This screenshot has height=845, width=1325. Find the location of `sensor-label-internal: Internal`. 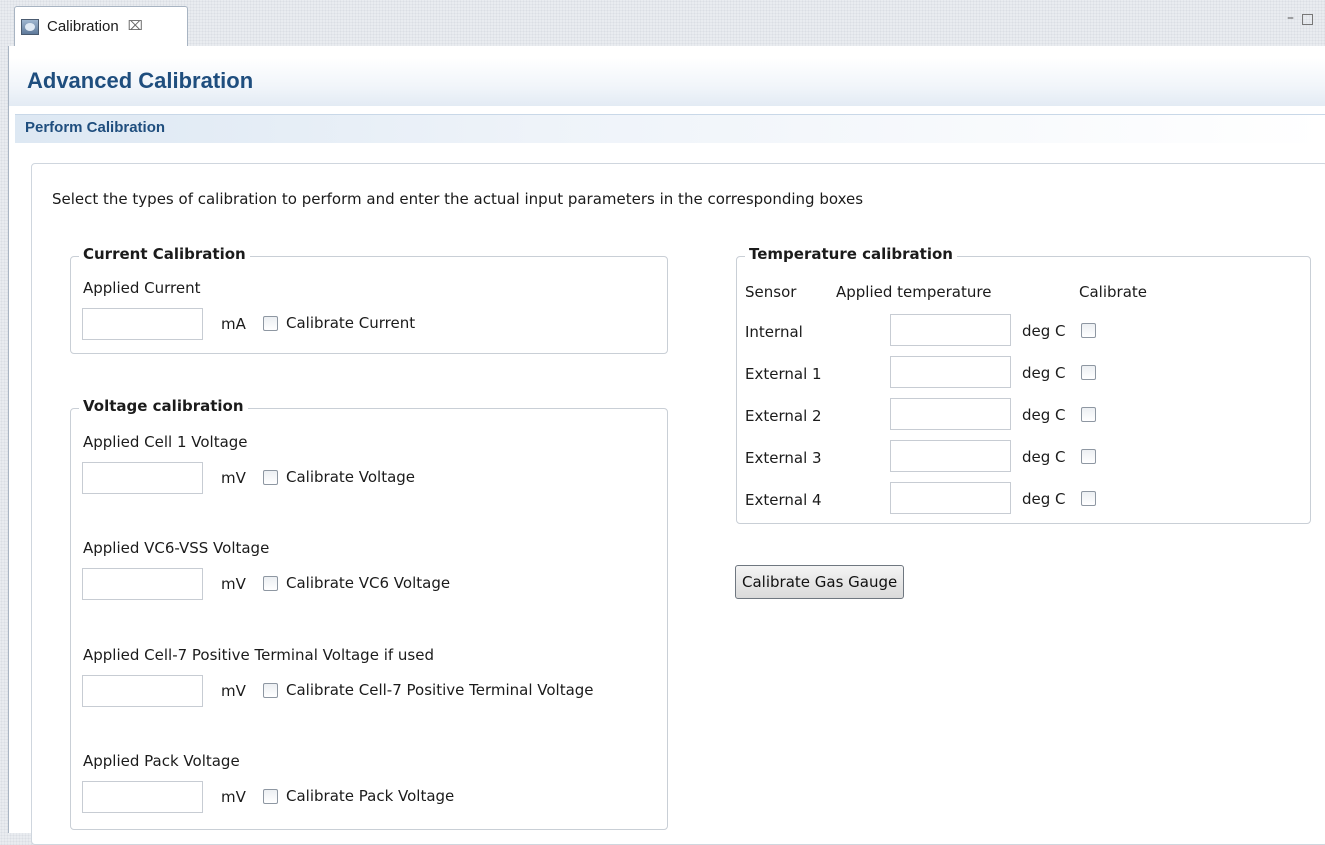

sensor-label-internal: Internal is located at coordinates (774, 332).